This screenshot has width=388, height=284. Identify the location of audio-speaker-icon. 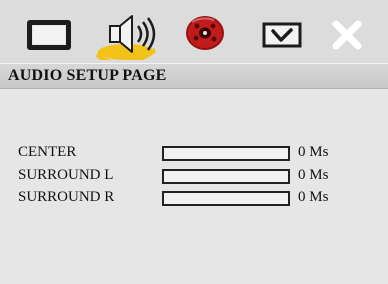
(128, 36).